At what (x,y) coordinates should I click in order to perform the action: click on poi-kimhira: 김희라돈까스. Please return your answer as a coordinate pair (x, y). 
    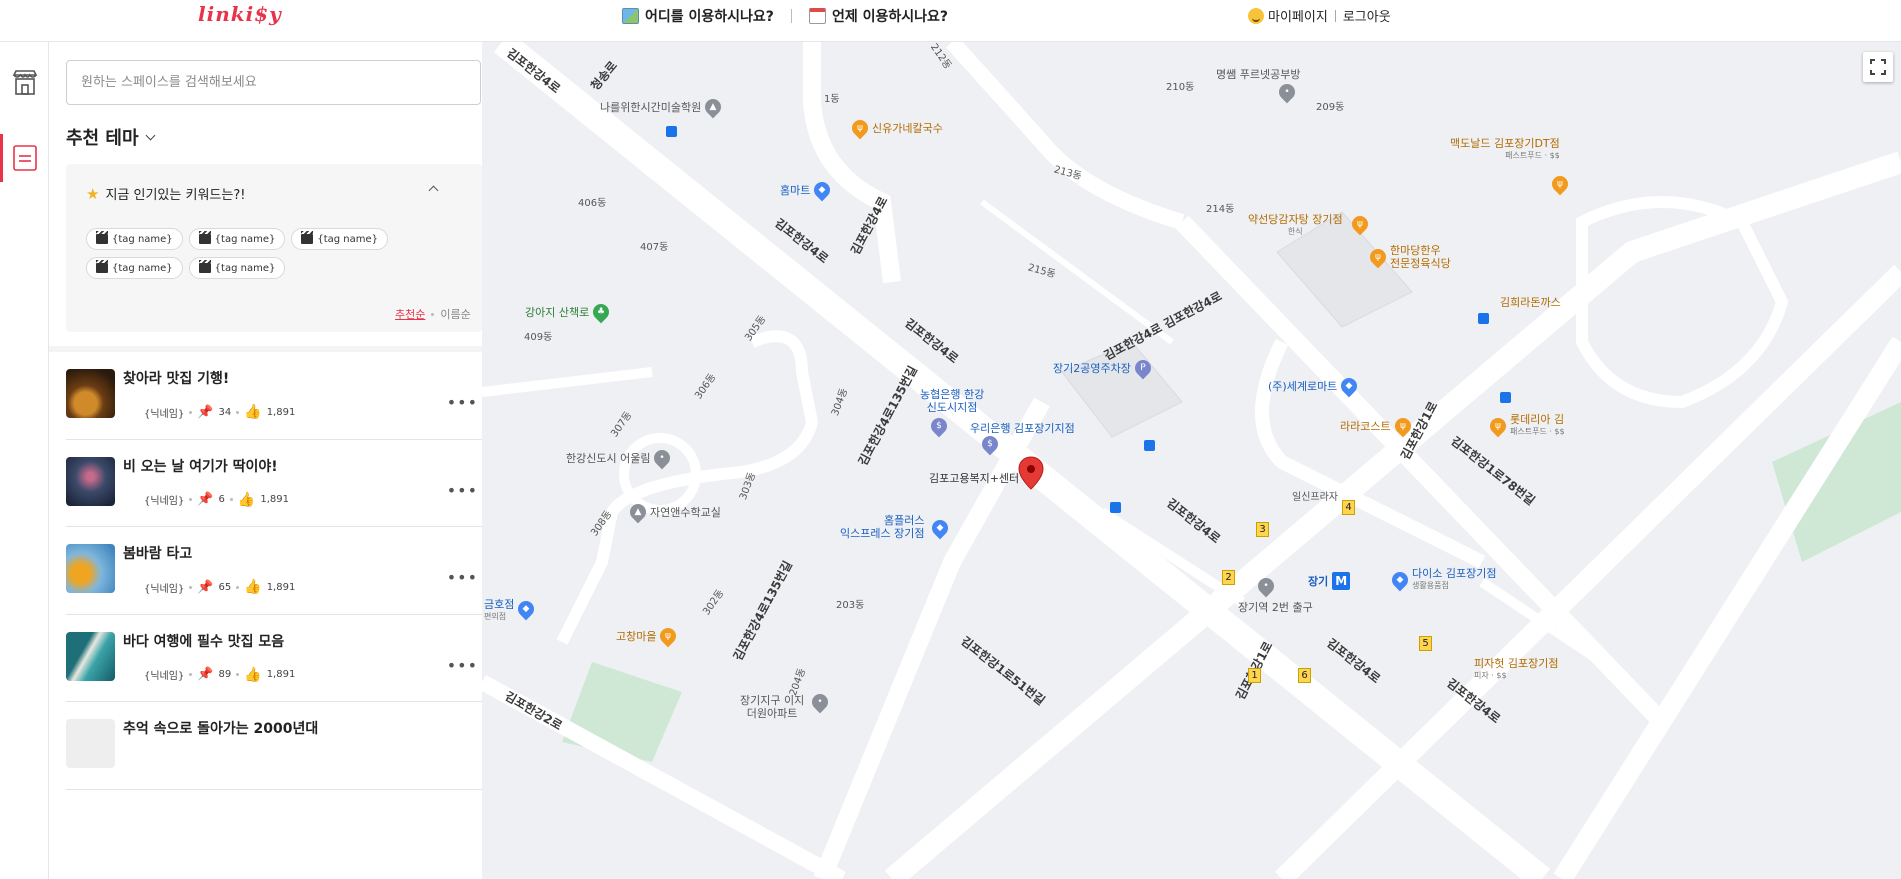
    Looking at the image, I should click on (1530, 302).